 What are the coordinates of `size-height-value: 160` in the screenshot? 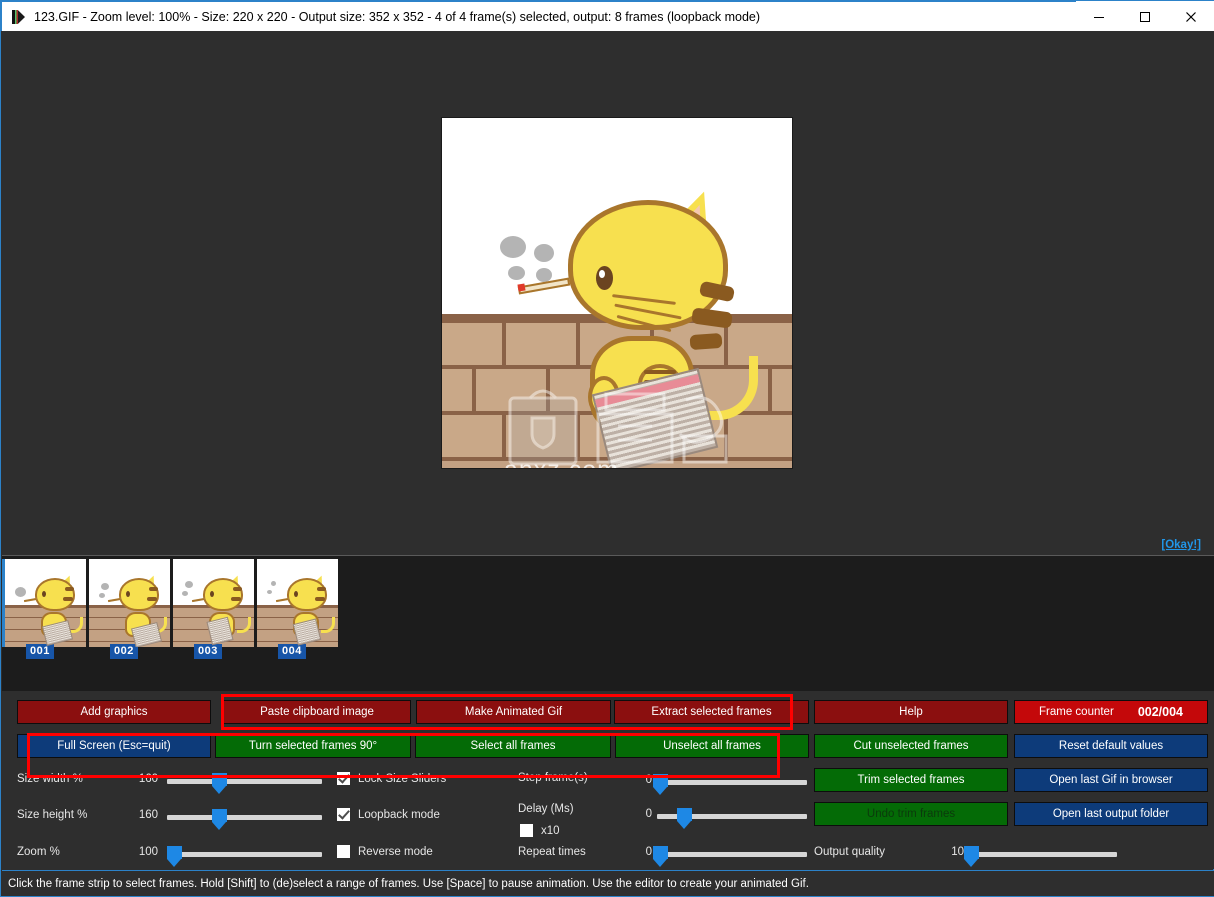 It's located at (148, 815).